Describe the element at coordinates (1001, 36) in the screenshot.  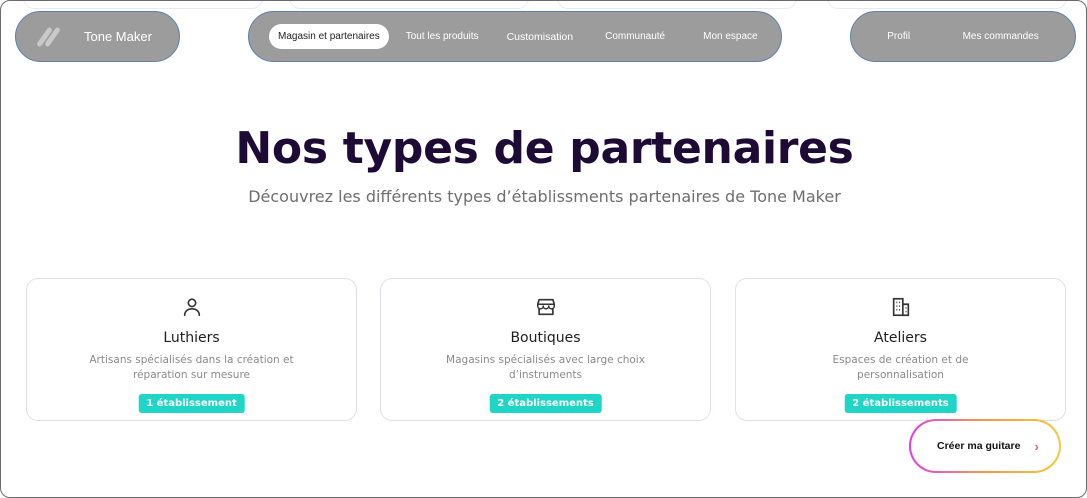
I see `nav-item-mes-commandes: Mes commandes` at that location.